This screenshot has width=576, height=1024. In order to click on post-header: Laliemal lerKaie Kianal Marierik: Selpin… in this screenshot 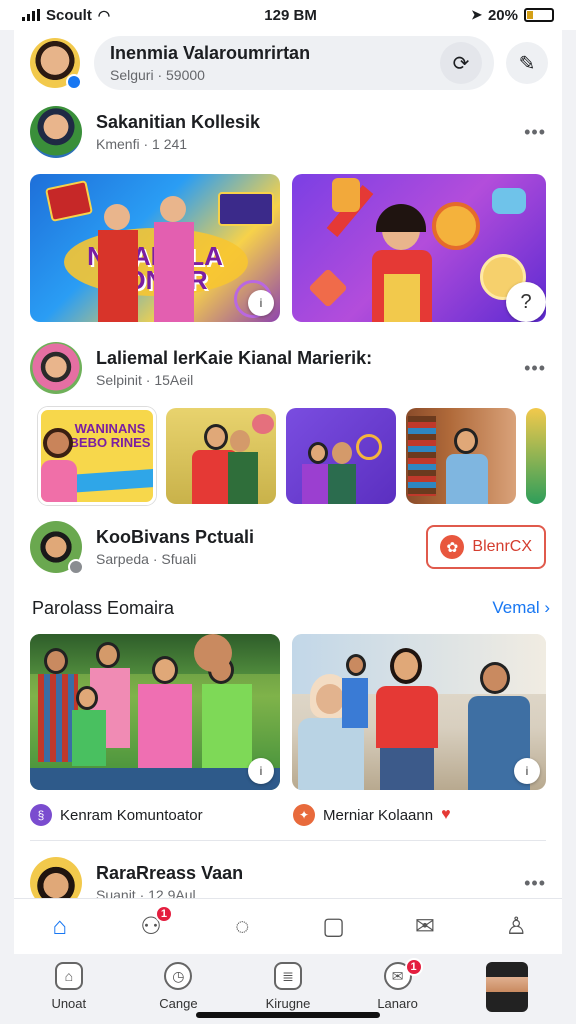, I will do `click(288, 368)`.